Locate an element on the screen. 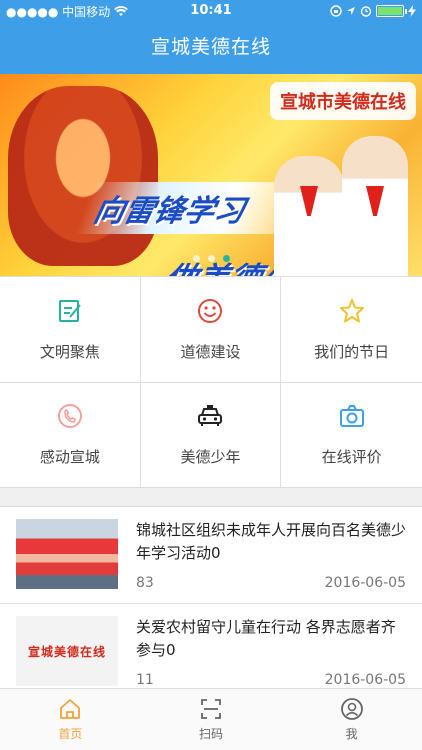 Image resolution: width=422 pixels, height=750 pixels. tab-bar: 首页 扫码 我 is located at coordinates (211, 719).